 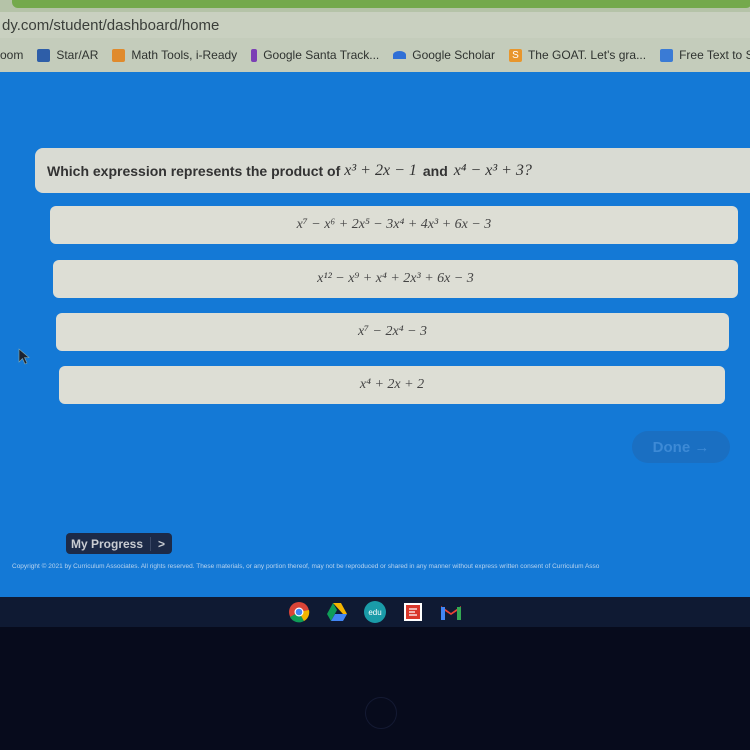 I want to click on google-drive-icon, so click(x=337, y=612).